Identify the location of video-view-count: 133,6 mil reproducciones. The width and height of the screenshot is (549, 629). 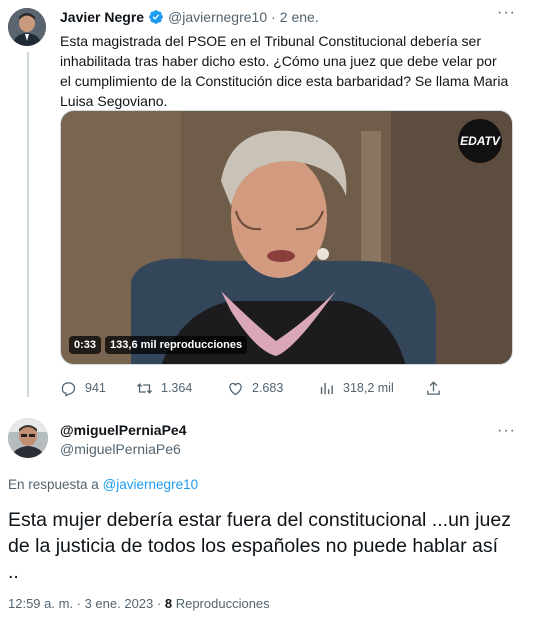
(176, 345).